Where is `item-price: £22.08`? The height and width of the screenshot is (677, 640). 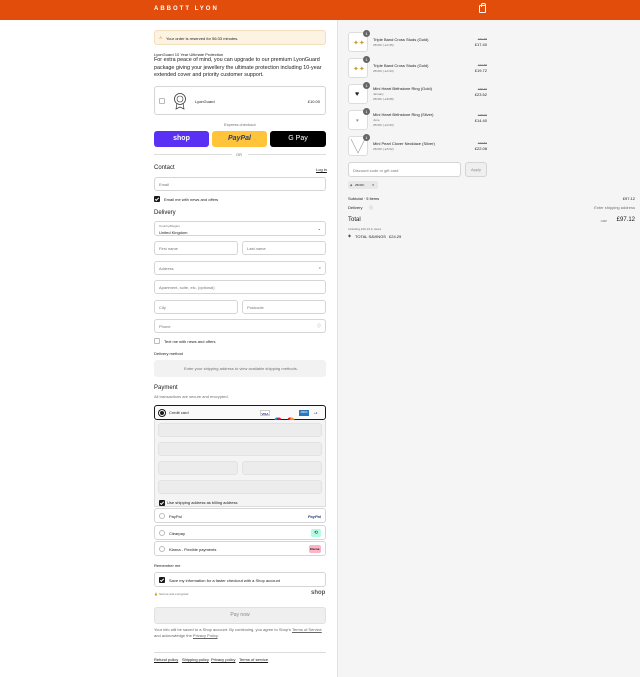 item-price: £22.08 is located at coordinates (480, 148).